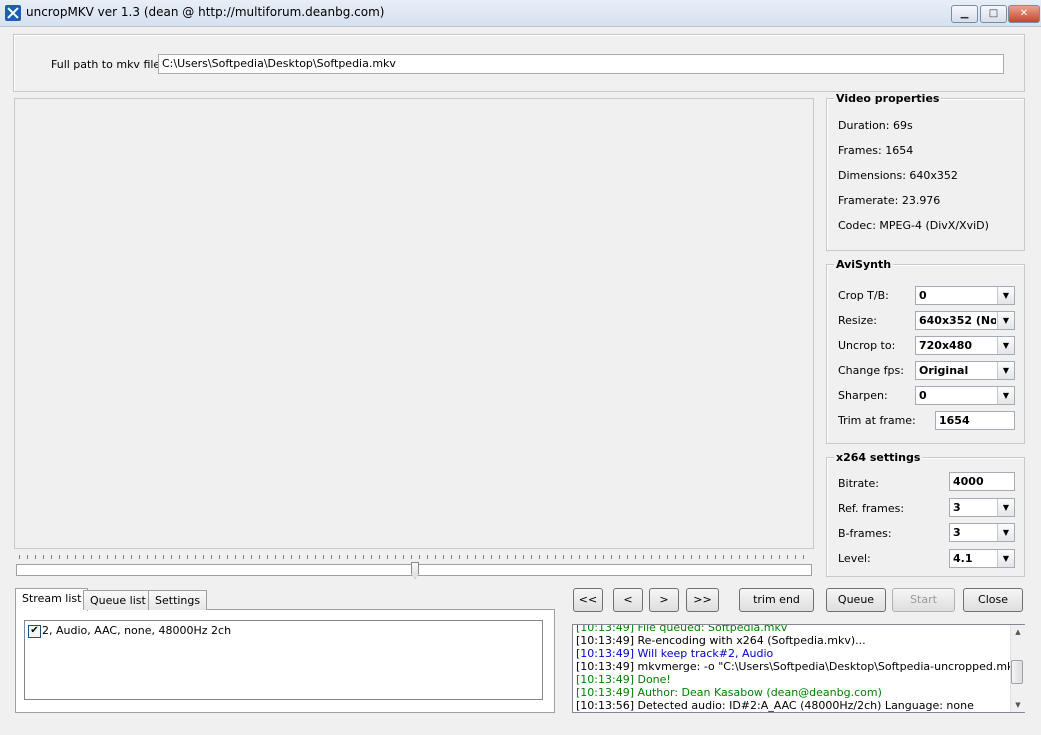 This screenshot has width=1041, height=735. What do you see at coordinates (118, 600) in the screenshot?
I see `tab-queue-list: Queue list` at bounding box center [118, 600].